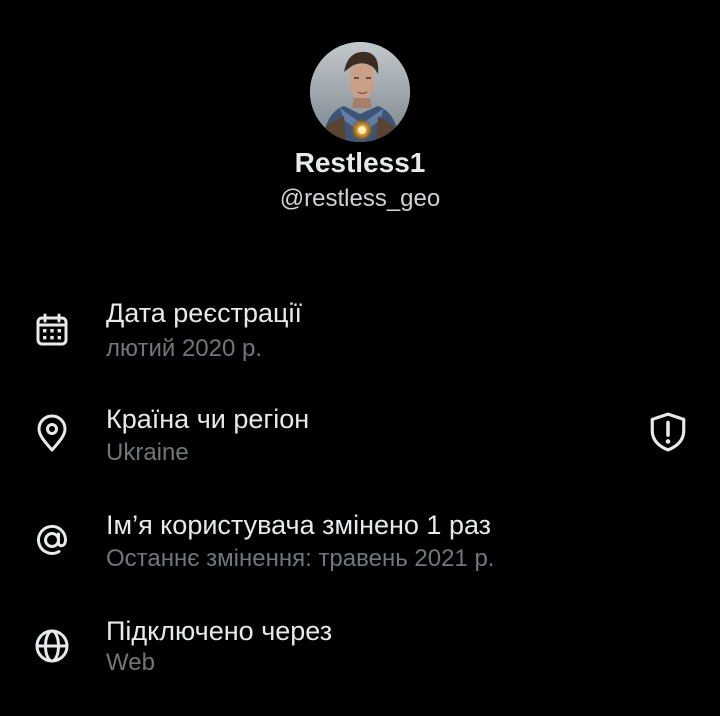  I want to click on row-subtitle: Останнє змінення: травень 2021 р., so click(300, 558).